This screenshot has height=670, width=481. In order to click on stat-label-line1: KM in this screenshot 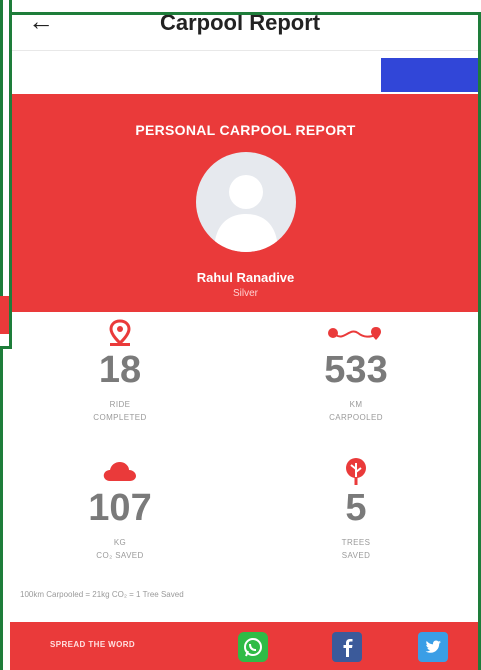, I will do `click(356, 404)`.